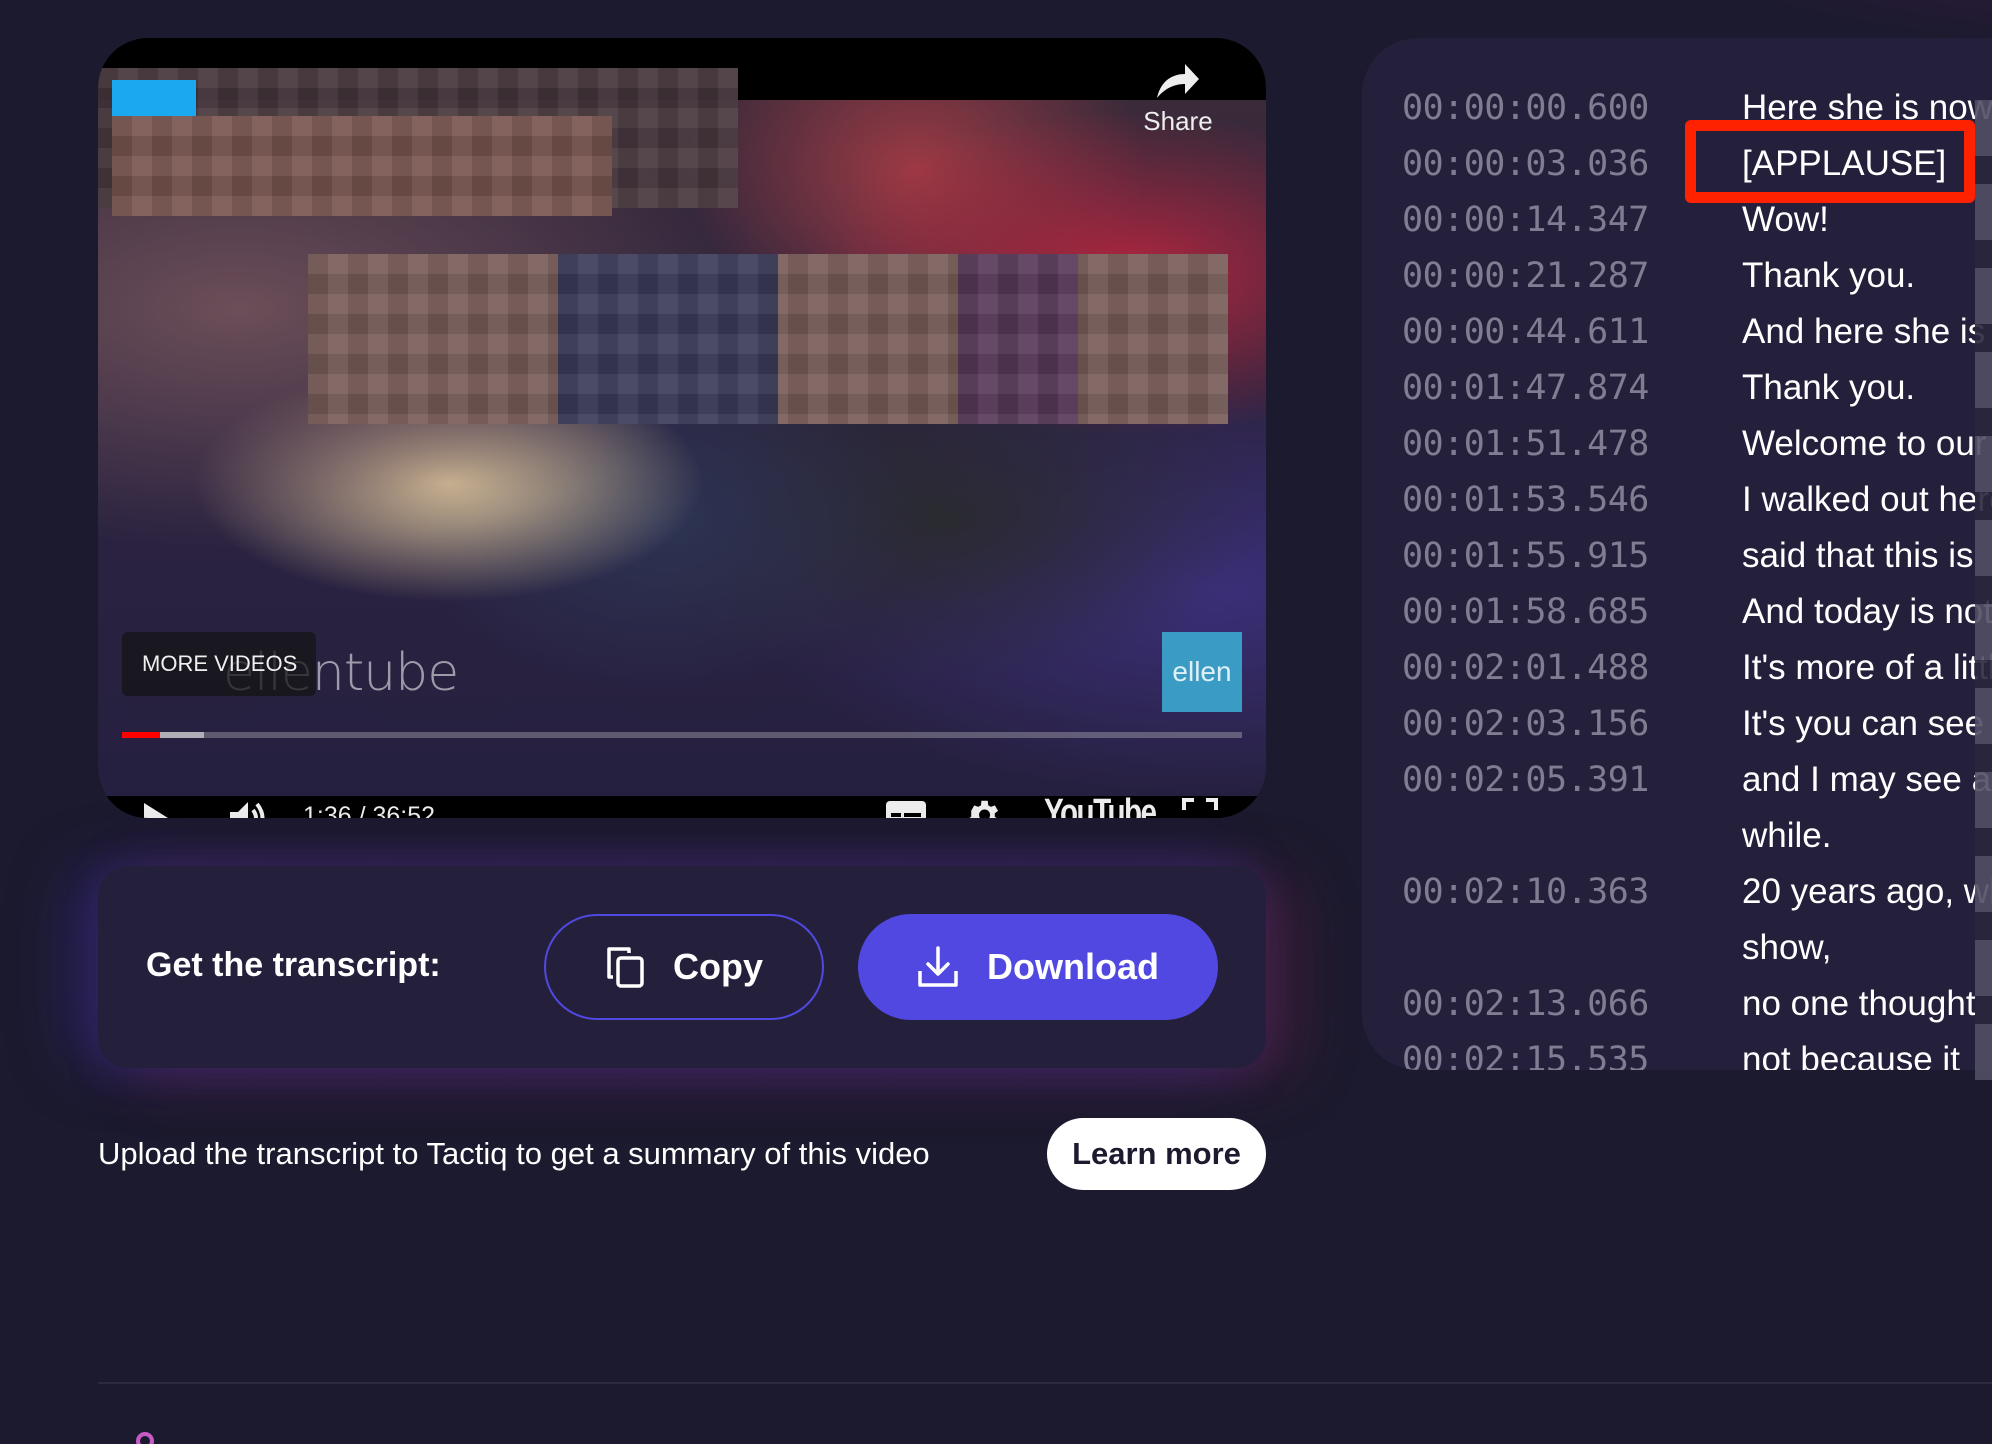 The image size is (1992, 1444). I want to click on youtube-logo: YouTube, so click(1100, 805).